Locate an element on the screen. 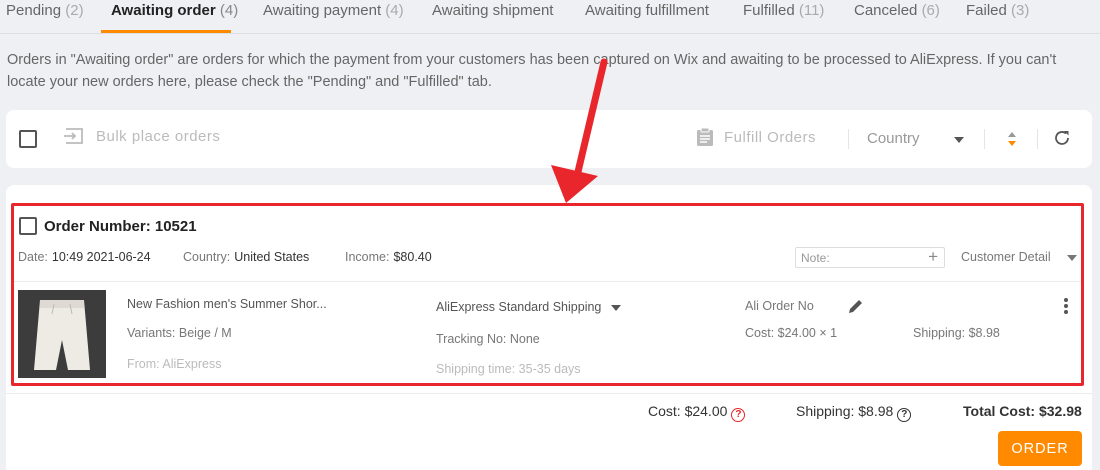  country-value: United States is located at coordinates (272, 257).